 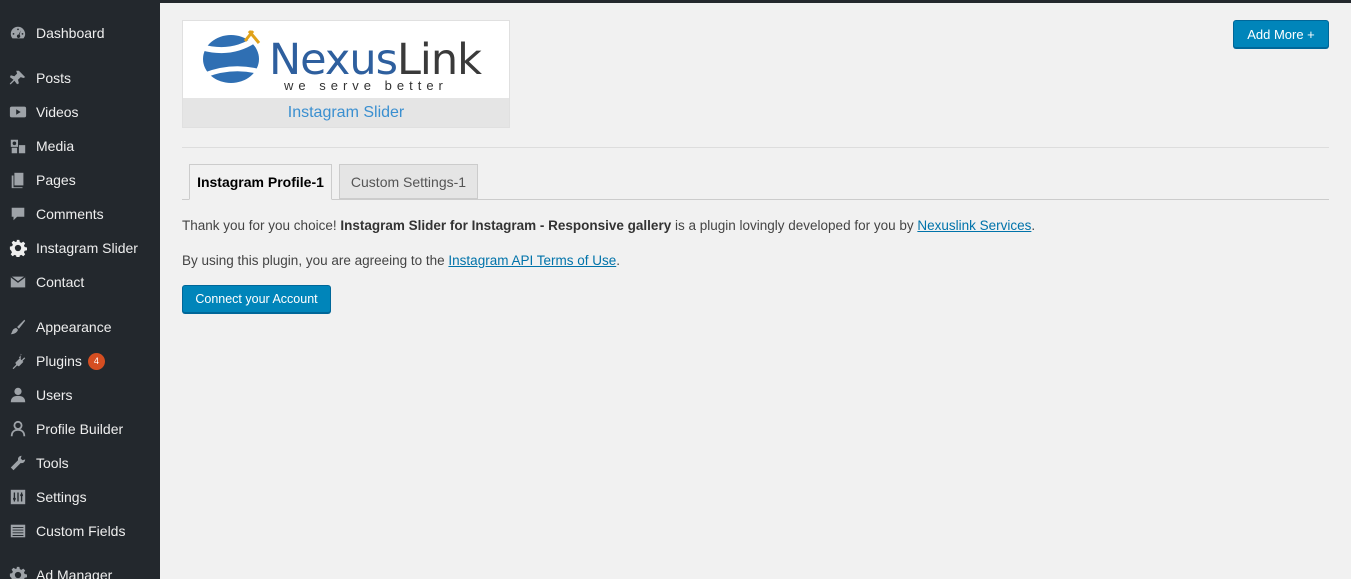 I want to click on sidebar-item-ad-manager: Ad Manager, so click(x=80, y=568).